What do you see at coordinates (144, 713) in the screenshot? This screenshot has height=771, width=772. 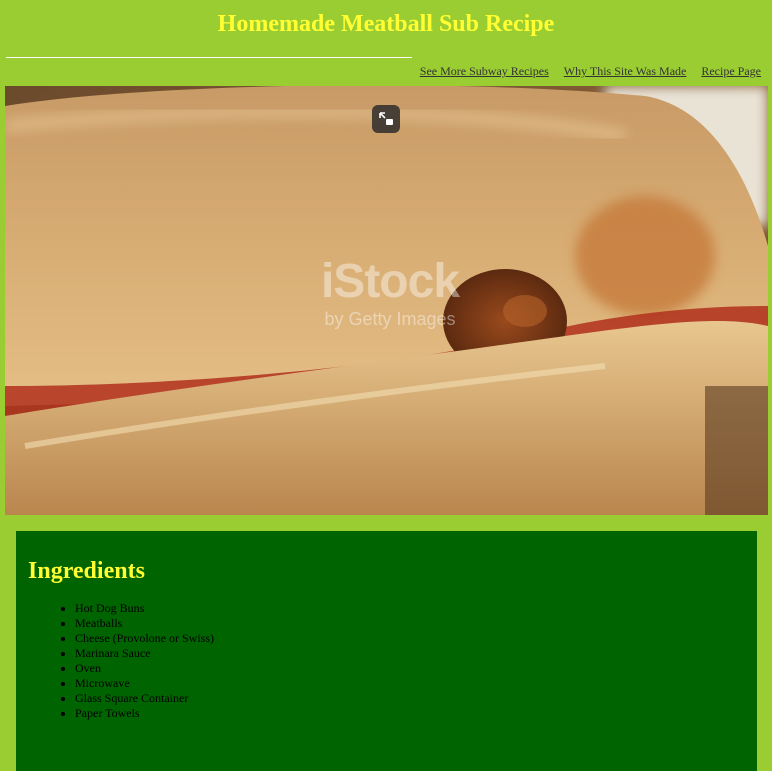 I see `list-item: Paper Towels` at bounding box center [144, 713].